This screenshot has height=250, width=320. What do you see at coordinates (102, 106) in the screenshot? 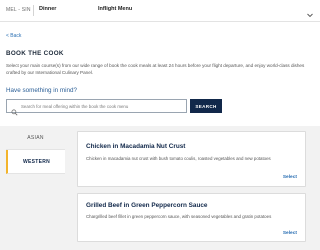
I see `search-input` at bounding box center [102, 106].